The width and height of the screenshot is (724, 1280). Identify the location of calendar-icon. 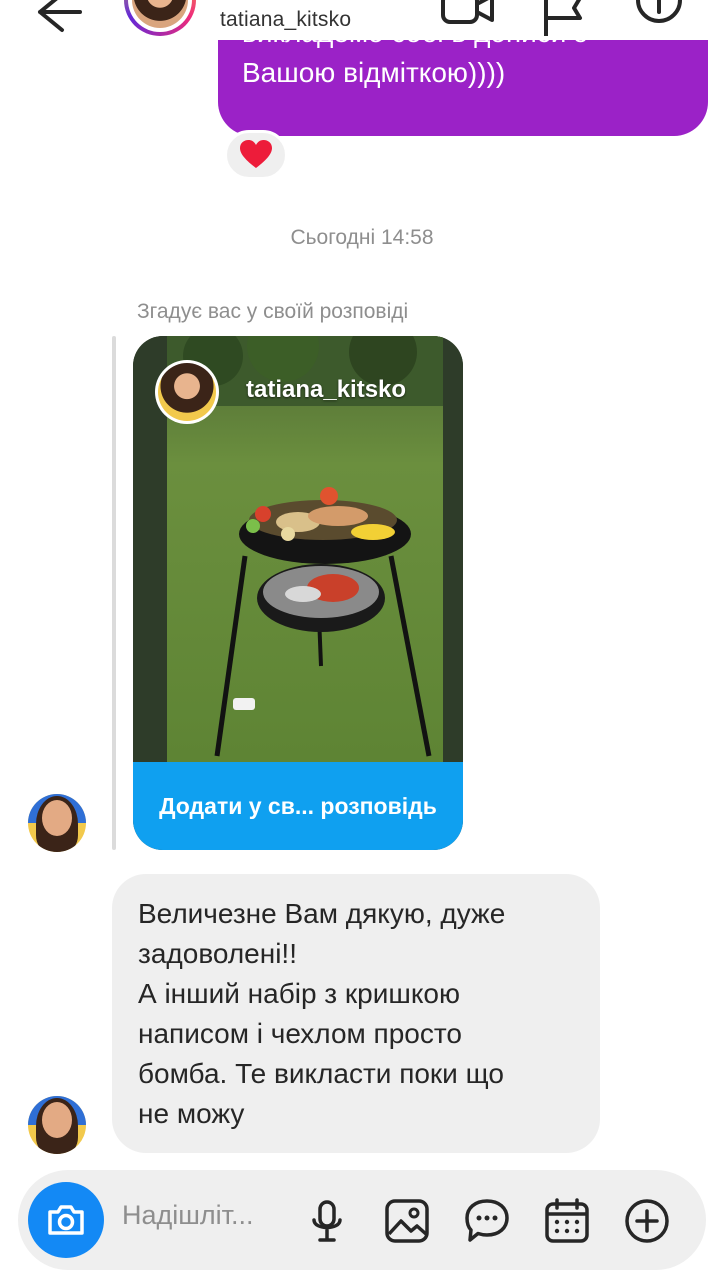
(567, 1221).